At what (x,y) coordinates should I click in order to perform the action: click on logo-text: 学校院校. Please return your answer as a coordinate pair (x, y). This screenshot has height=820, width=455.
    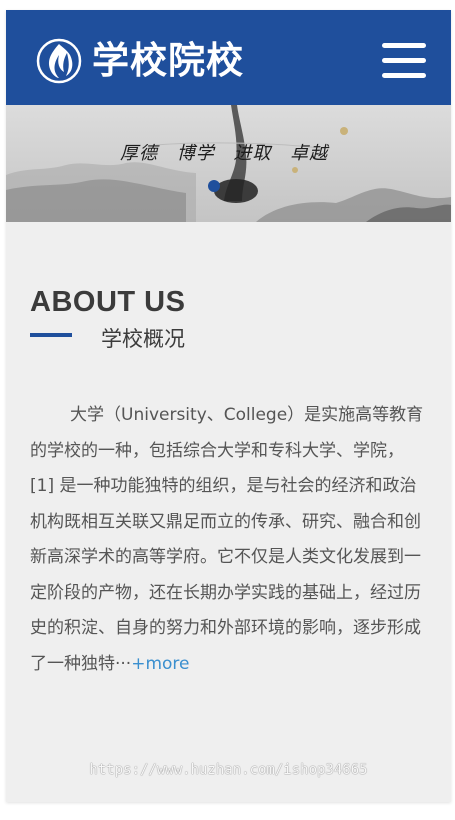
    Looking at the image, I should click on (168, 61).